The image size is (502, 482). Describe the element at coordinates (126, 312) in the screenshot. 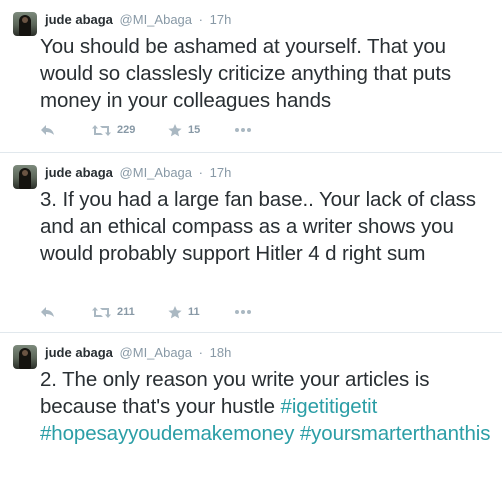

I see `retweet-count: 211` at that location.